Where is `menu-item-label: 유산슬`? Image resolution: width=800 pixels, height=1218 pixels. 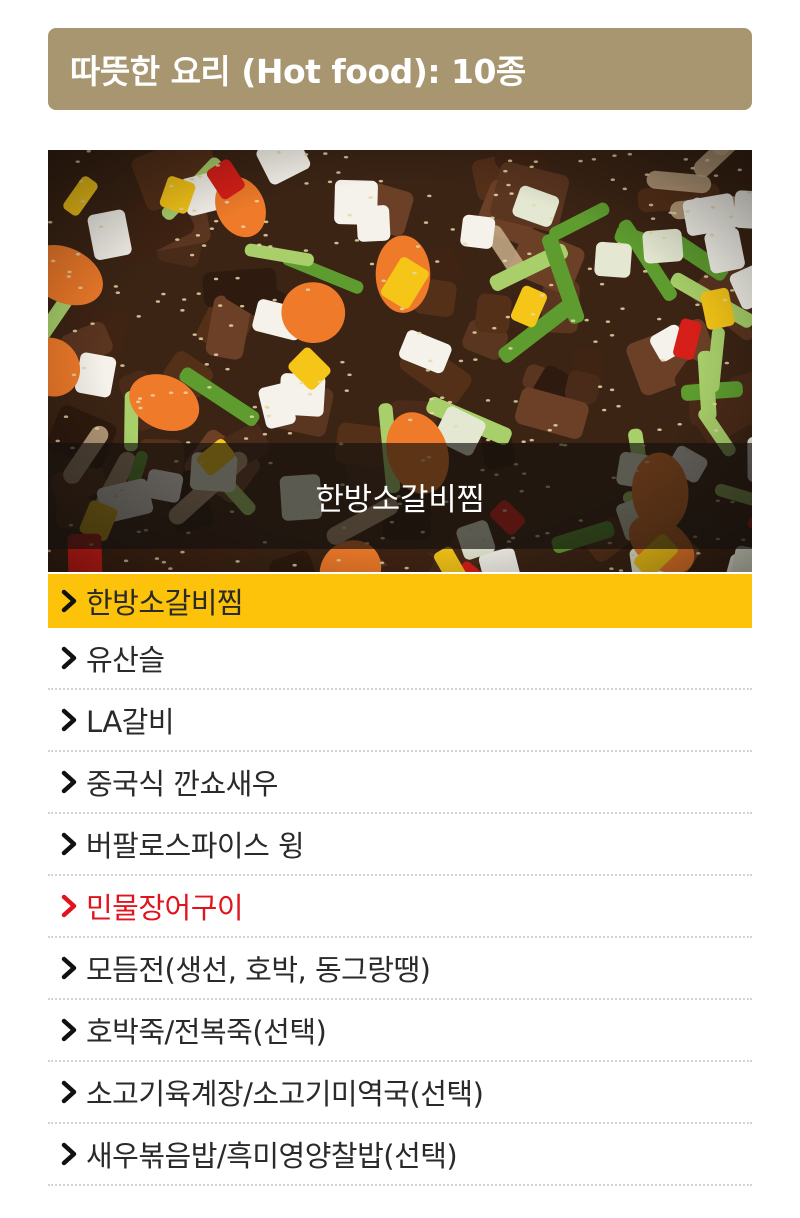
menu-item-label: 유산슬 is located at coordinates (125, 660).